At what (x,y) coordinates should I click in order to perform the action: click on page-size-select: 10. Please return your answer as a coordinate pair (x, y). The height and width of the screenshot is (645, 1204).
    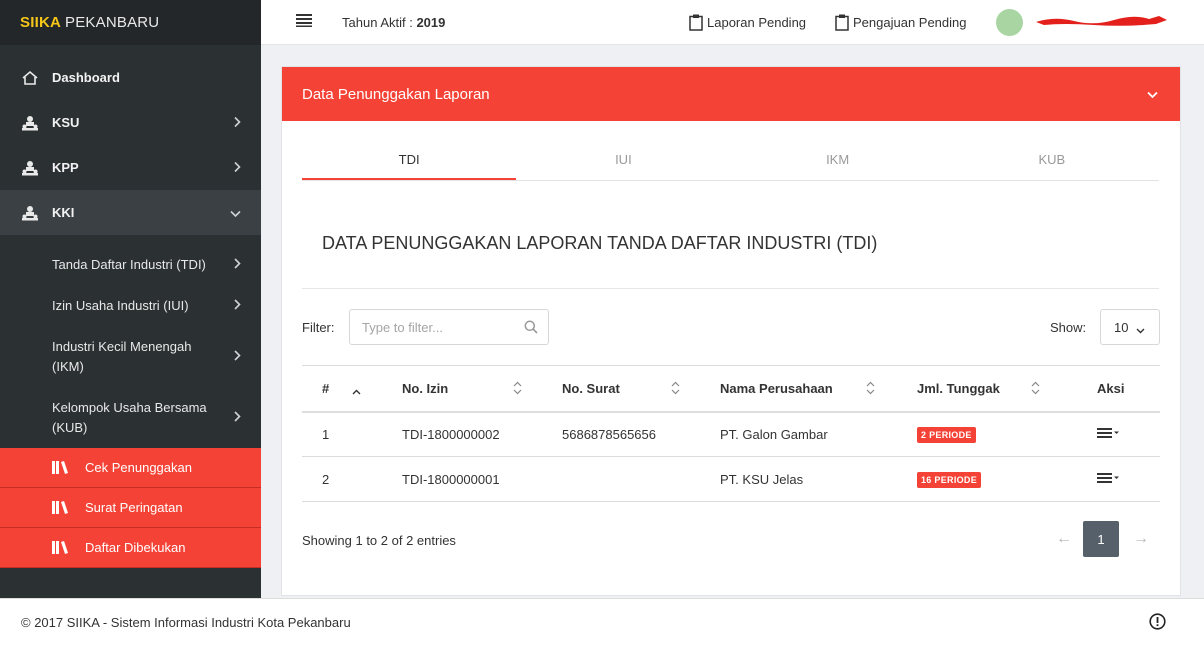
    Looking at the image, I should click on (1130, 327).